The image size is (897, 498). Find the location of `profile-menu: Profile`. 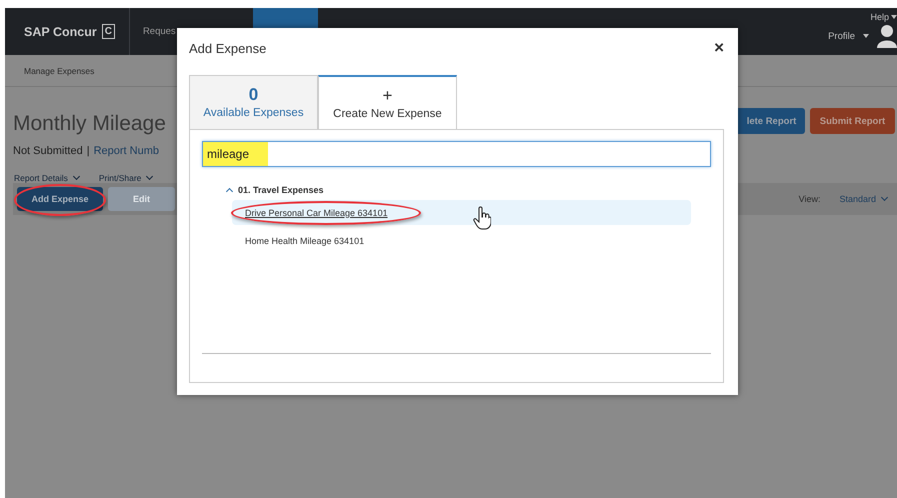

profile-menu: Profile is located at coordinates (841, 36).